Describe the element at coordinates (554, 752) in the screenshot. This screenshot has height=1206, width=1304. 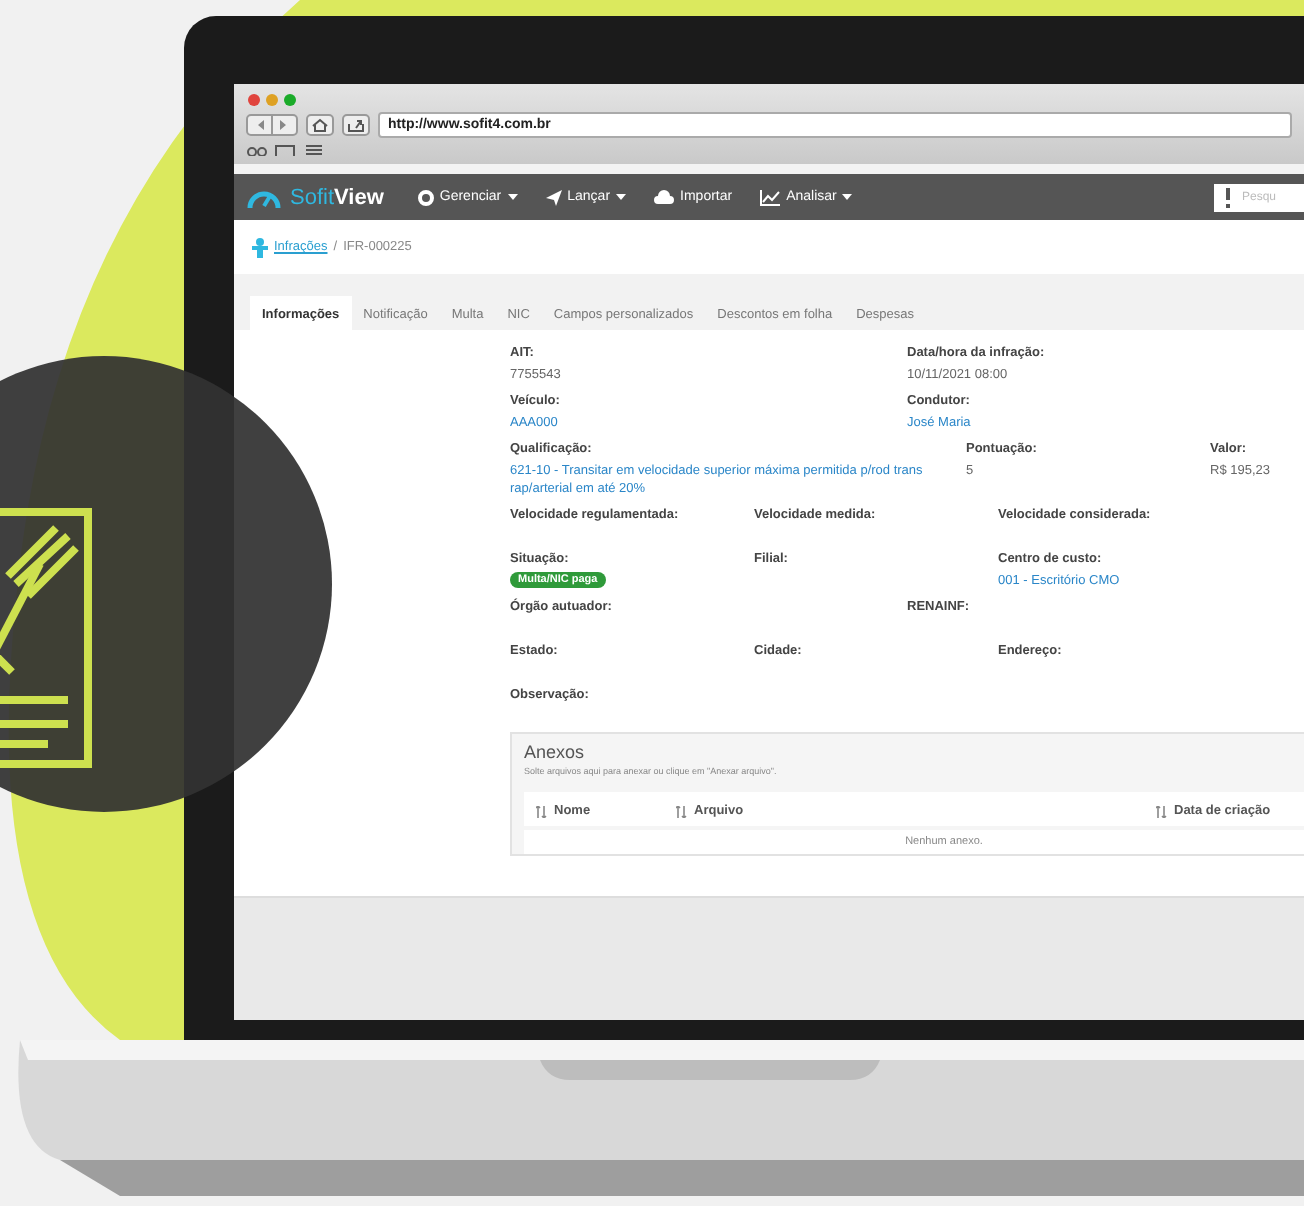
I see `attachments-title: Anexos` at that location.